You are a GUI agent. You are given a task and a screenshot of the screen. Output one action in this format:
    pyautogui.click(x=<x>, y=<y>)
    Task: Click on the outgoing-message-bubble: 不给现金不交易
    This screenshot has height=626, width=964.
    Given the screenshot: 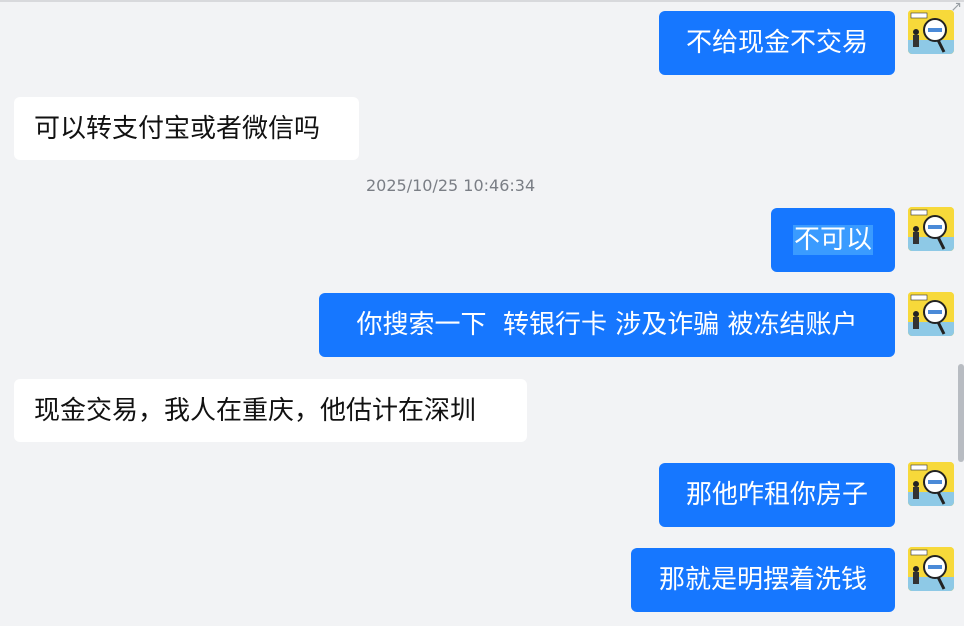 What is the action you would take?
    pyautogui.click(x=777, y=43)
    